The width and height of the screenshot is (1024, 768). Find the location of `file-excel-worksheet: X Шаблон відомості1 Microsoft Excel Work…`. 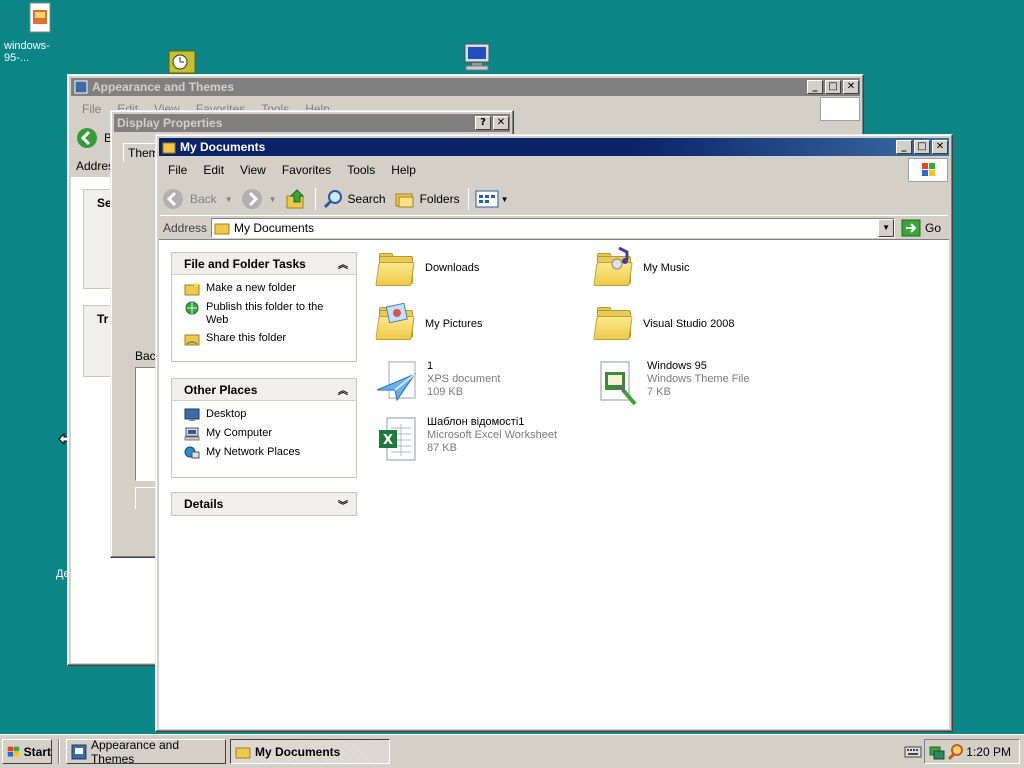

file-excel-worksheet: X Шаблон відомості1 Microsoft Excel Work… is located at coordinates (466, 440).